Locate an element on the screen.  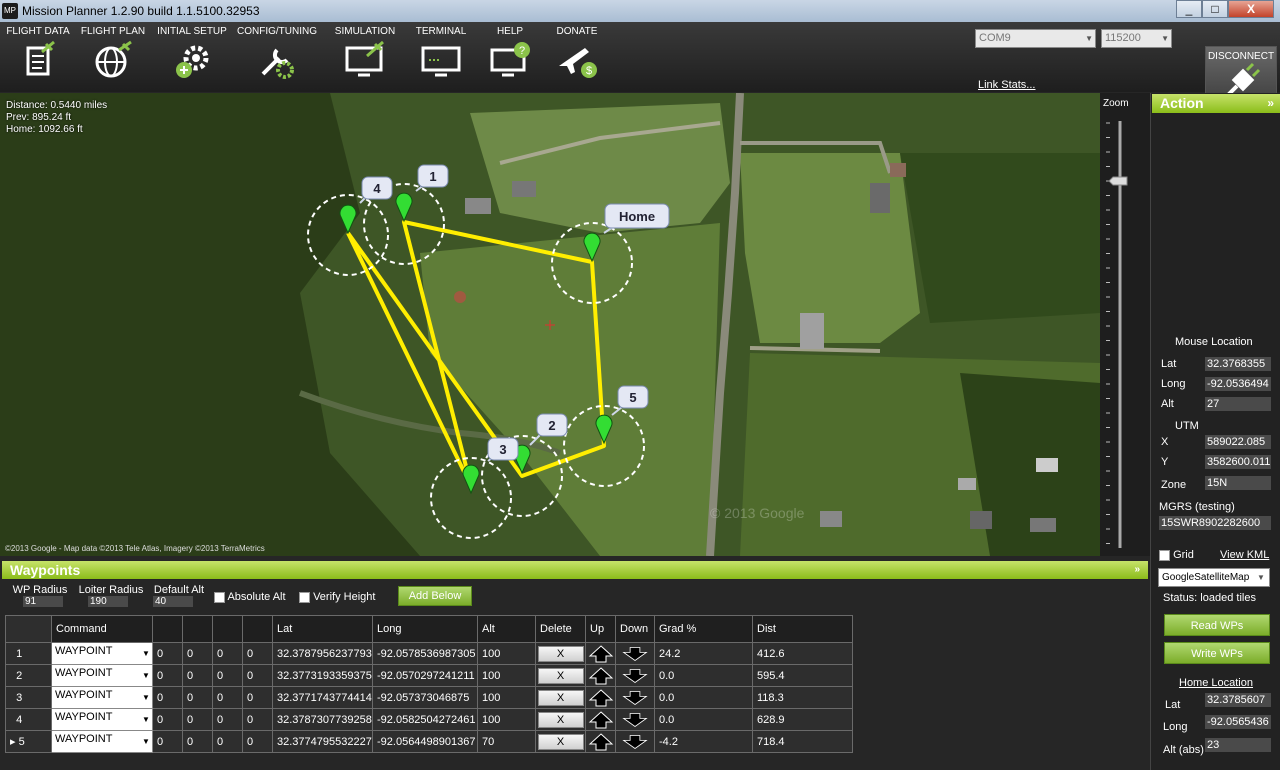
zoom-thumb is located at coordinates (1118, 181).